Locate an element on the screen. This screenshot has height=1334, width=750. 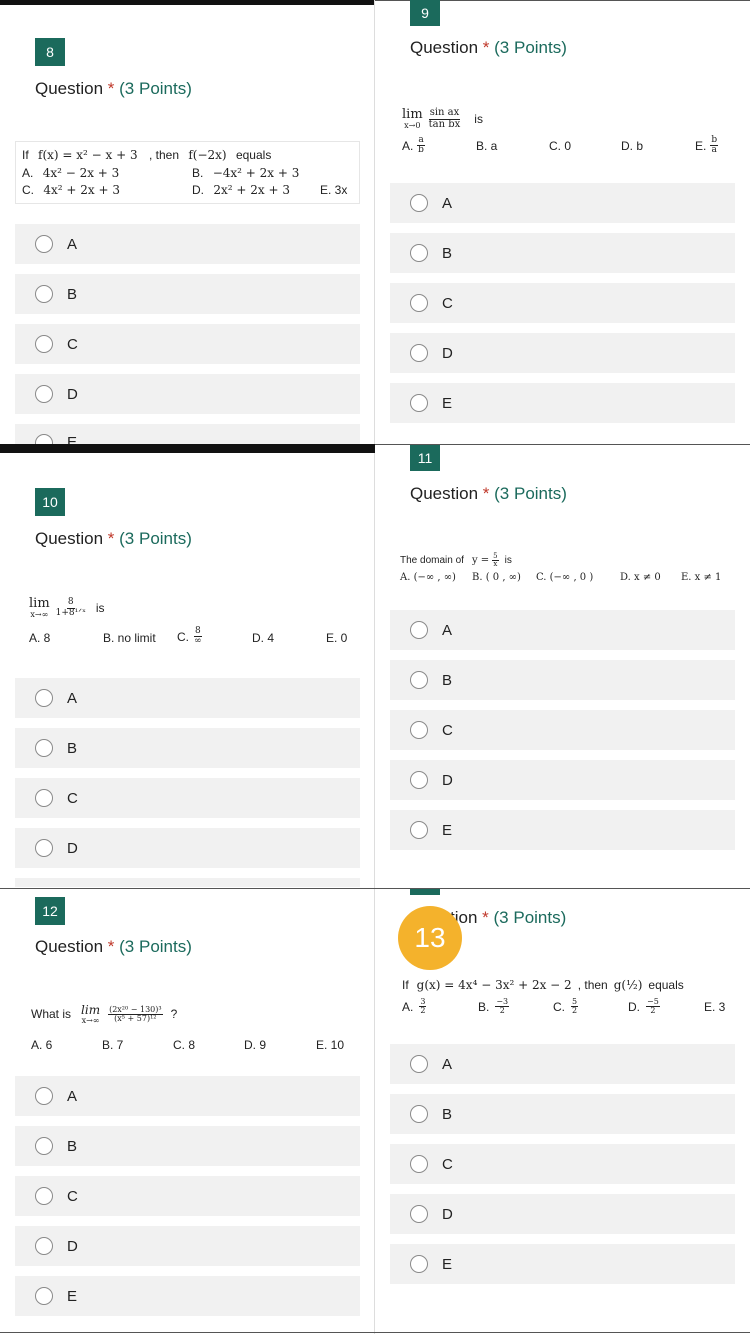
choice-c-fraction: 52 is located at coordinates (575, 1006).